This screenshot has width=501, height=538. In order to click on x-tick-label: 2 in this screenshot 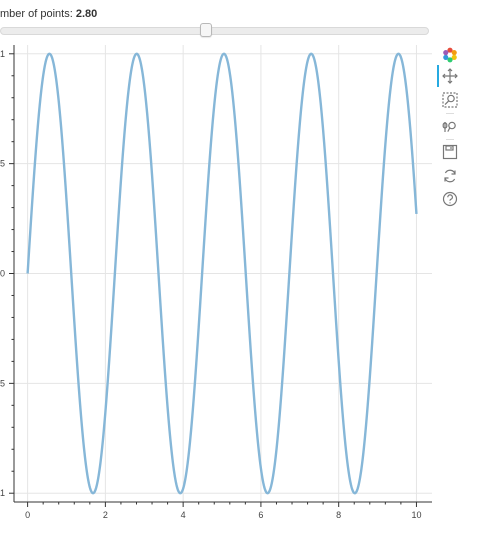, I will do `click(105, 515)`.